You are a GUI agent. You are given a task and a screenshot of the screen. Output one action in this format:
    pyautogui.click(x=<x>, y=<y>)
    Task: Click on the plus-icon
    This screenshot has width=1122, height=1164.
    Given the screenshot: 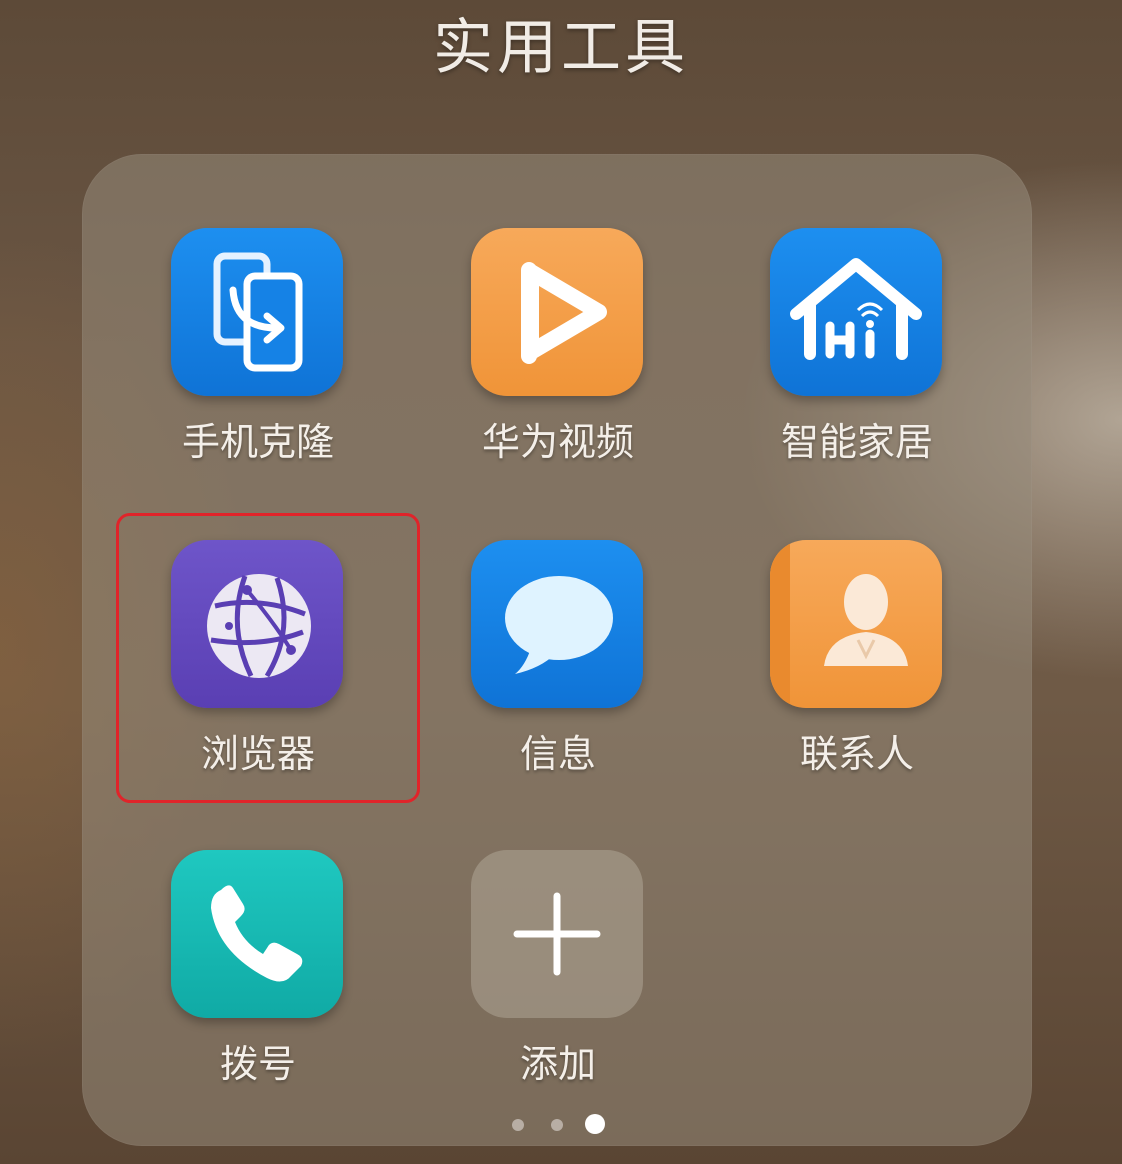 What is the action you would take?
    pyautogui.click(x=557, y=934)
    